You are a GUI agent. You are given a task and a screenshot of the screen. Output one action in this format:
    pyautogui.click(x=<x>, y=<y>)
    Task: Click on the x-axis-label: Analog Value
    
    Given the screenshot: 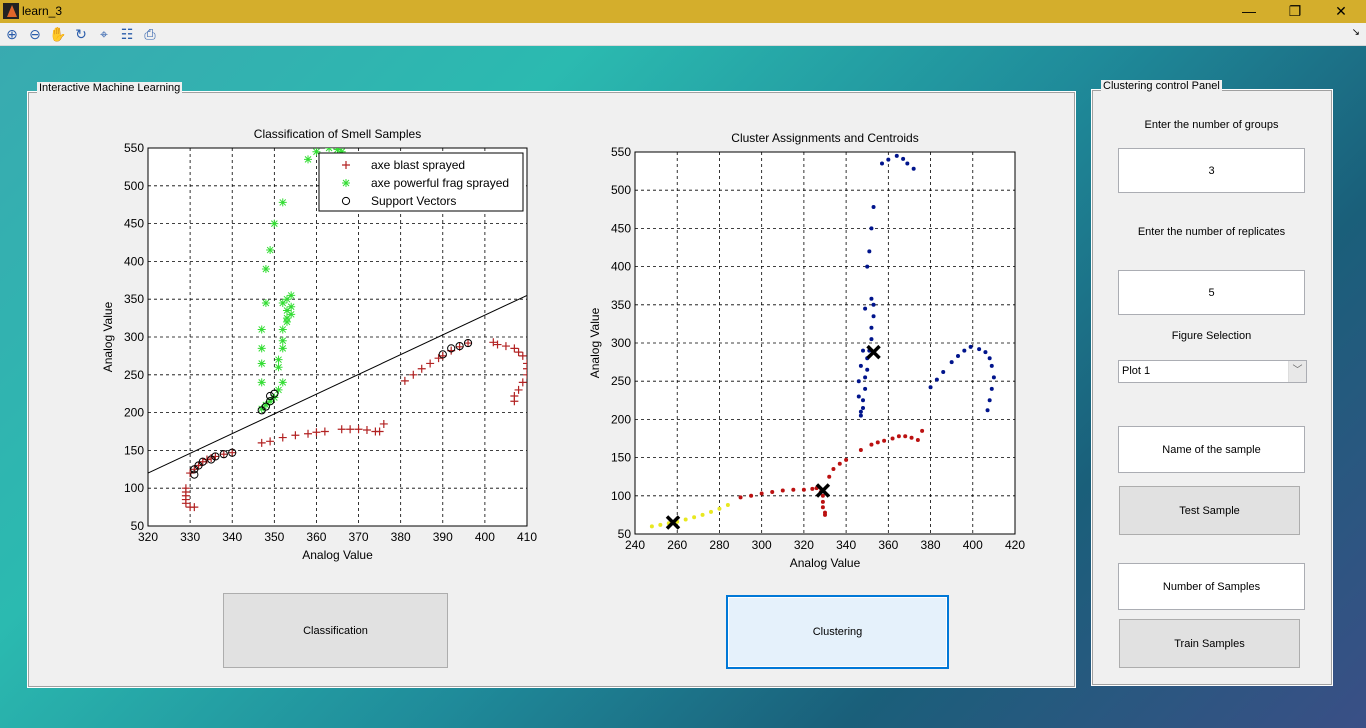 What is the action you would take?
    pyautogui.click(x=337, y=555)
    